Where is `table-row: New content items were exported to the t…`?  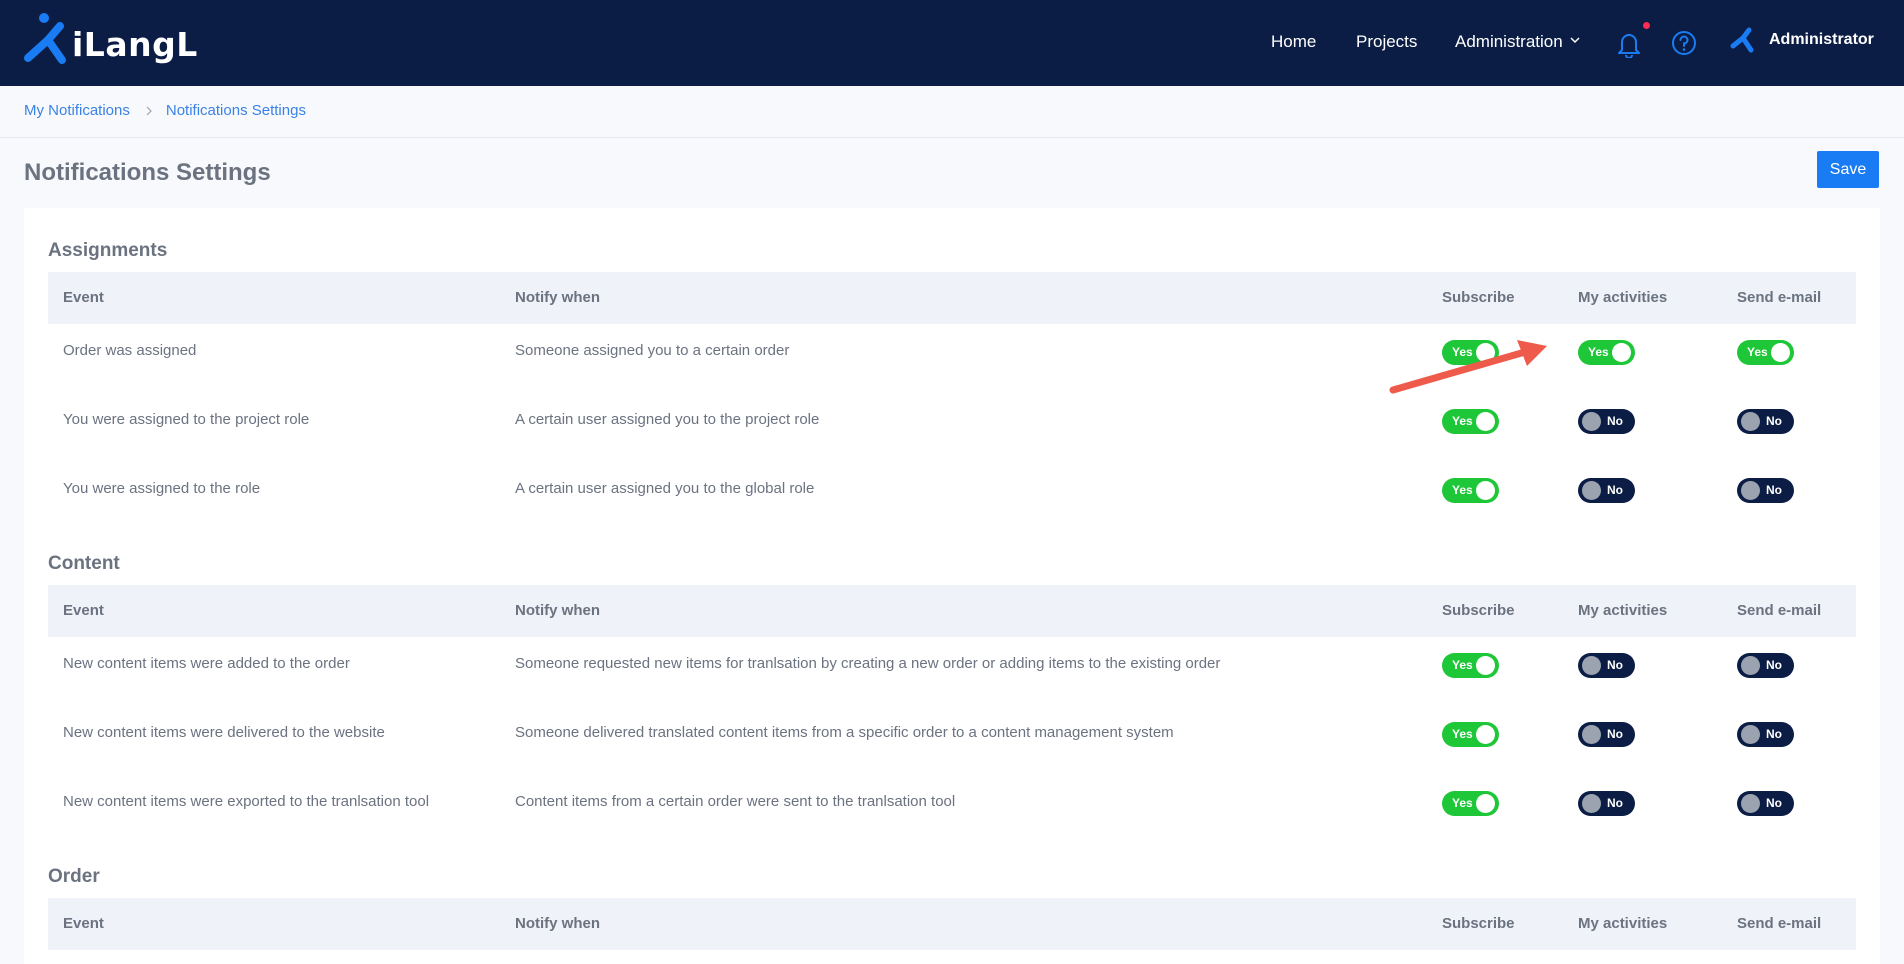 table-row: New content items were exported to the t… is located at coordinates (952, 809).